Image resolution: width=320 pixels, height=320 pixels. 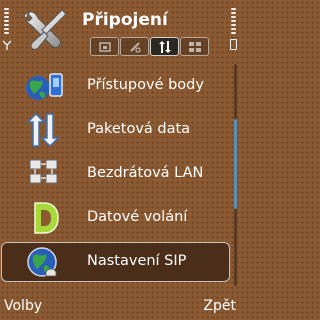 I want to click on title-pane: Připojení, so click(x=120, y=31).